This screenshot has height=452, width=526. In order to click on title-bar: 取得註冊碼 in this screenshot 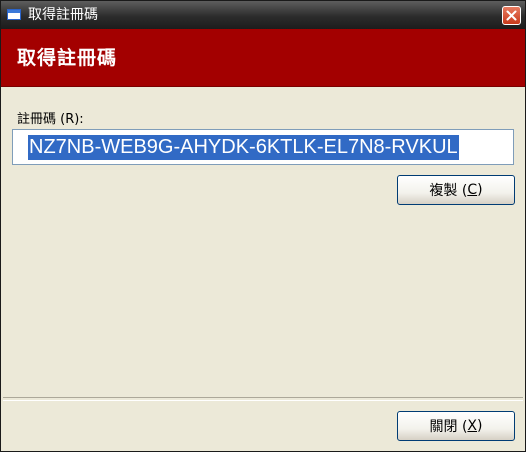, I will do `click(263, 15)`.